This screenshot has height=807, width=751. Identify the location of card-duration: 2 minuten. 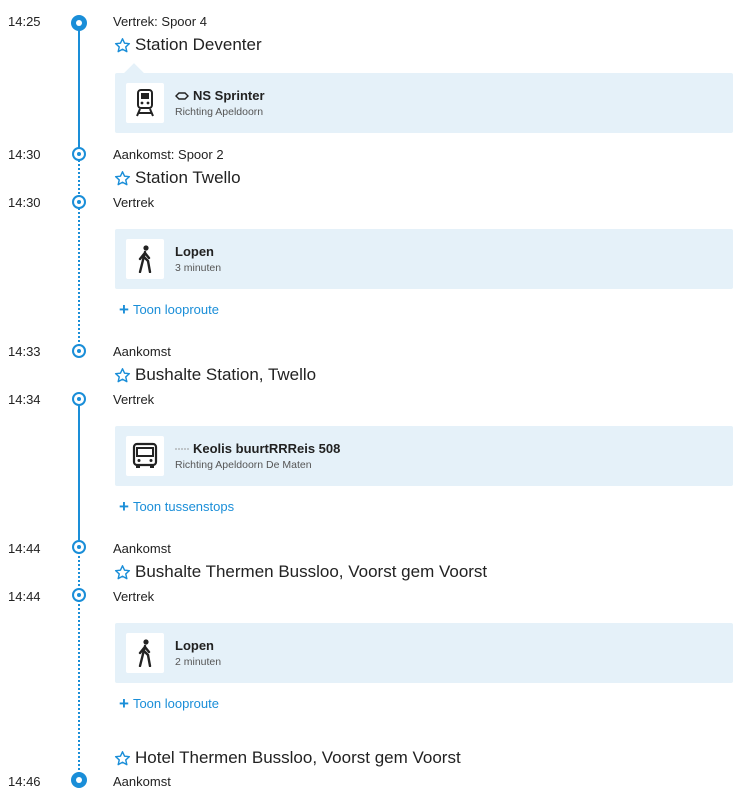
(198, 662).